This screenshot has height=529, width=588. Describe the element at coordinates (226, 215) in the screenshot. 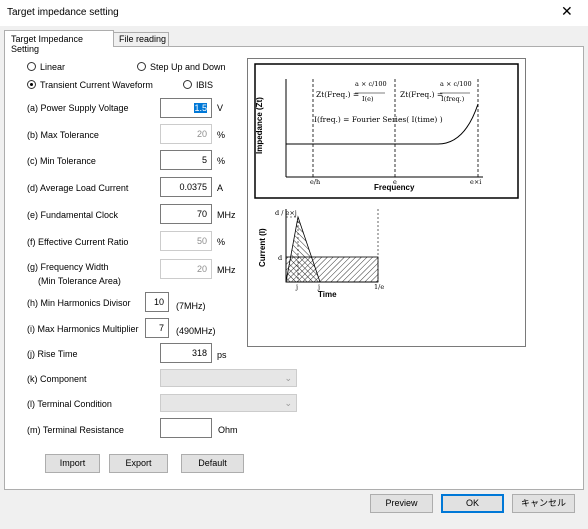

I see `fundamental-clock-unit: MHz` at that location.